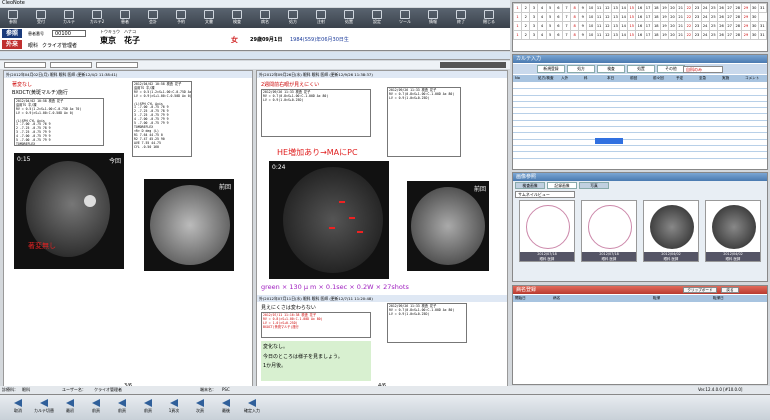 The height and width of the screenshot is (420, 770). I want to click on karte-set-filter: 自科のみ, so click(703, 69).